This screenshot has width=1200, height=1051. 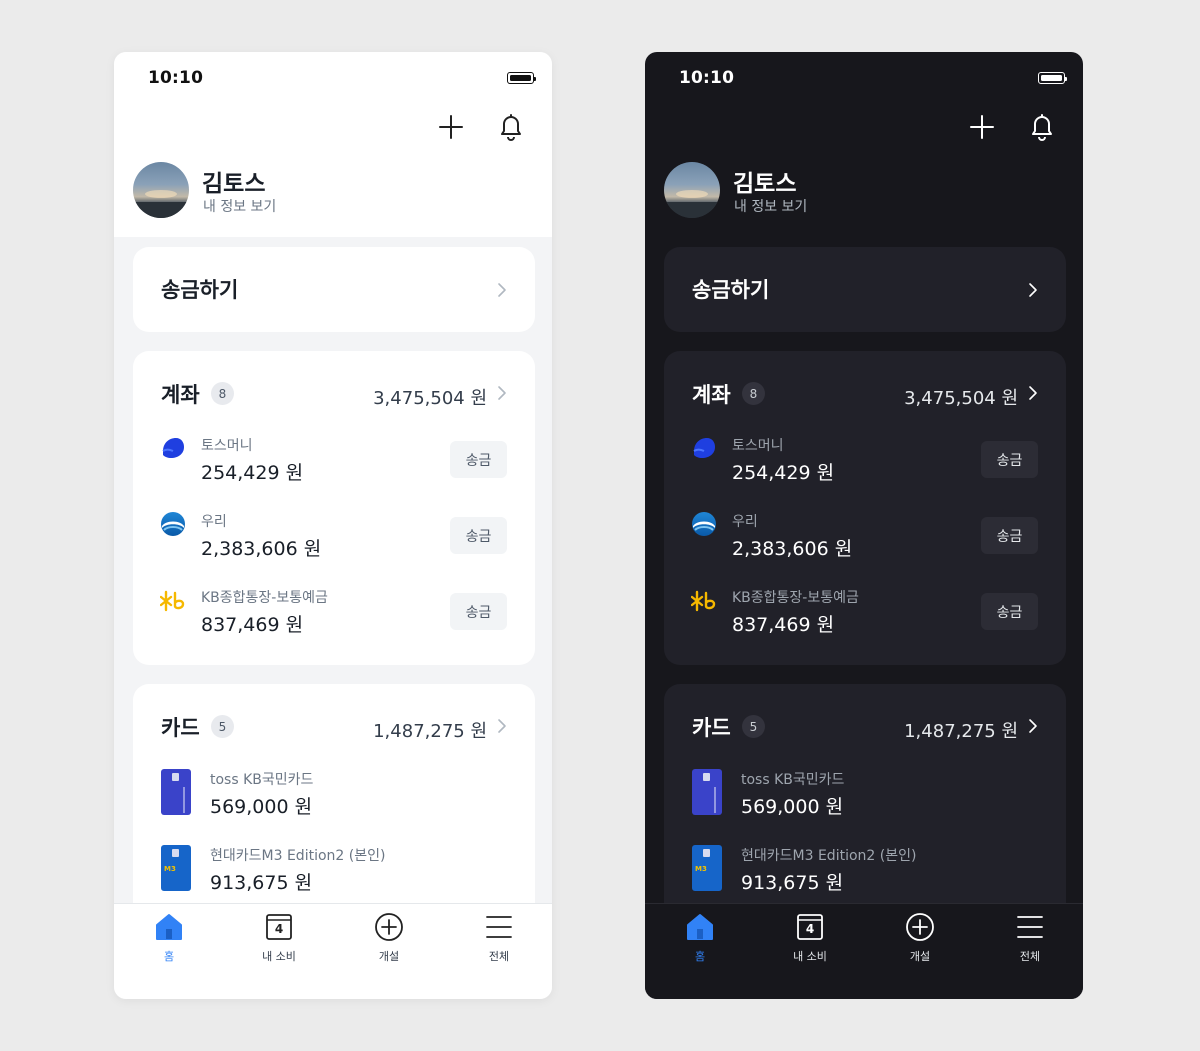 What do you see at coordinates (703, 601) in the screenshot?
I see `kb-logo-icon` at bounding box center [703, 601].